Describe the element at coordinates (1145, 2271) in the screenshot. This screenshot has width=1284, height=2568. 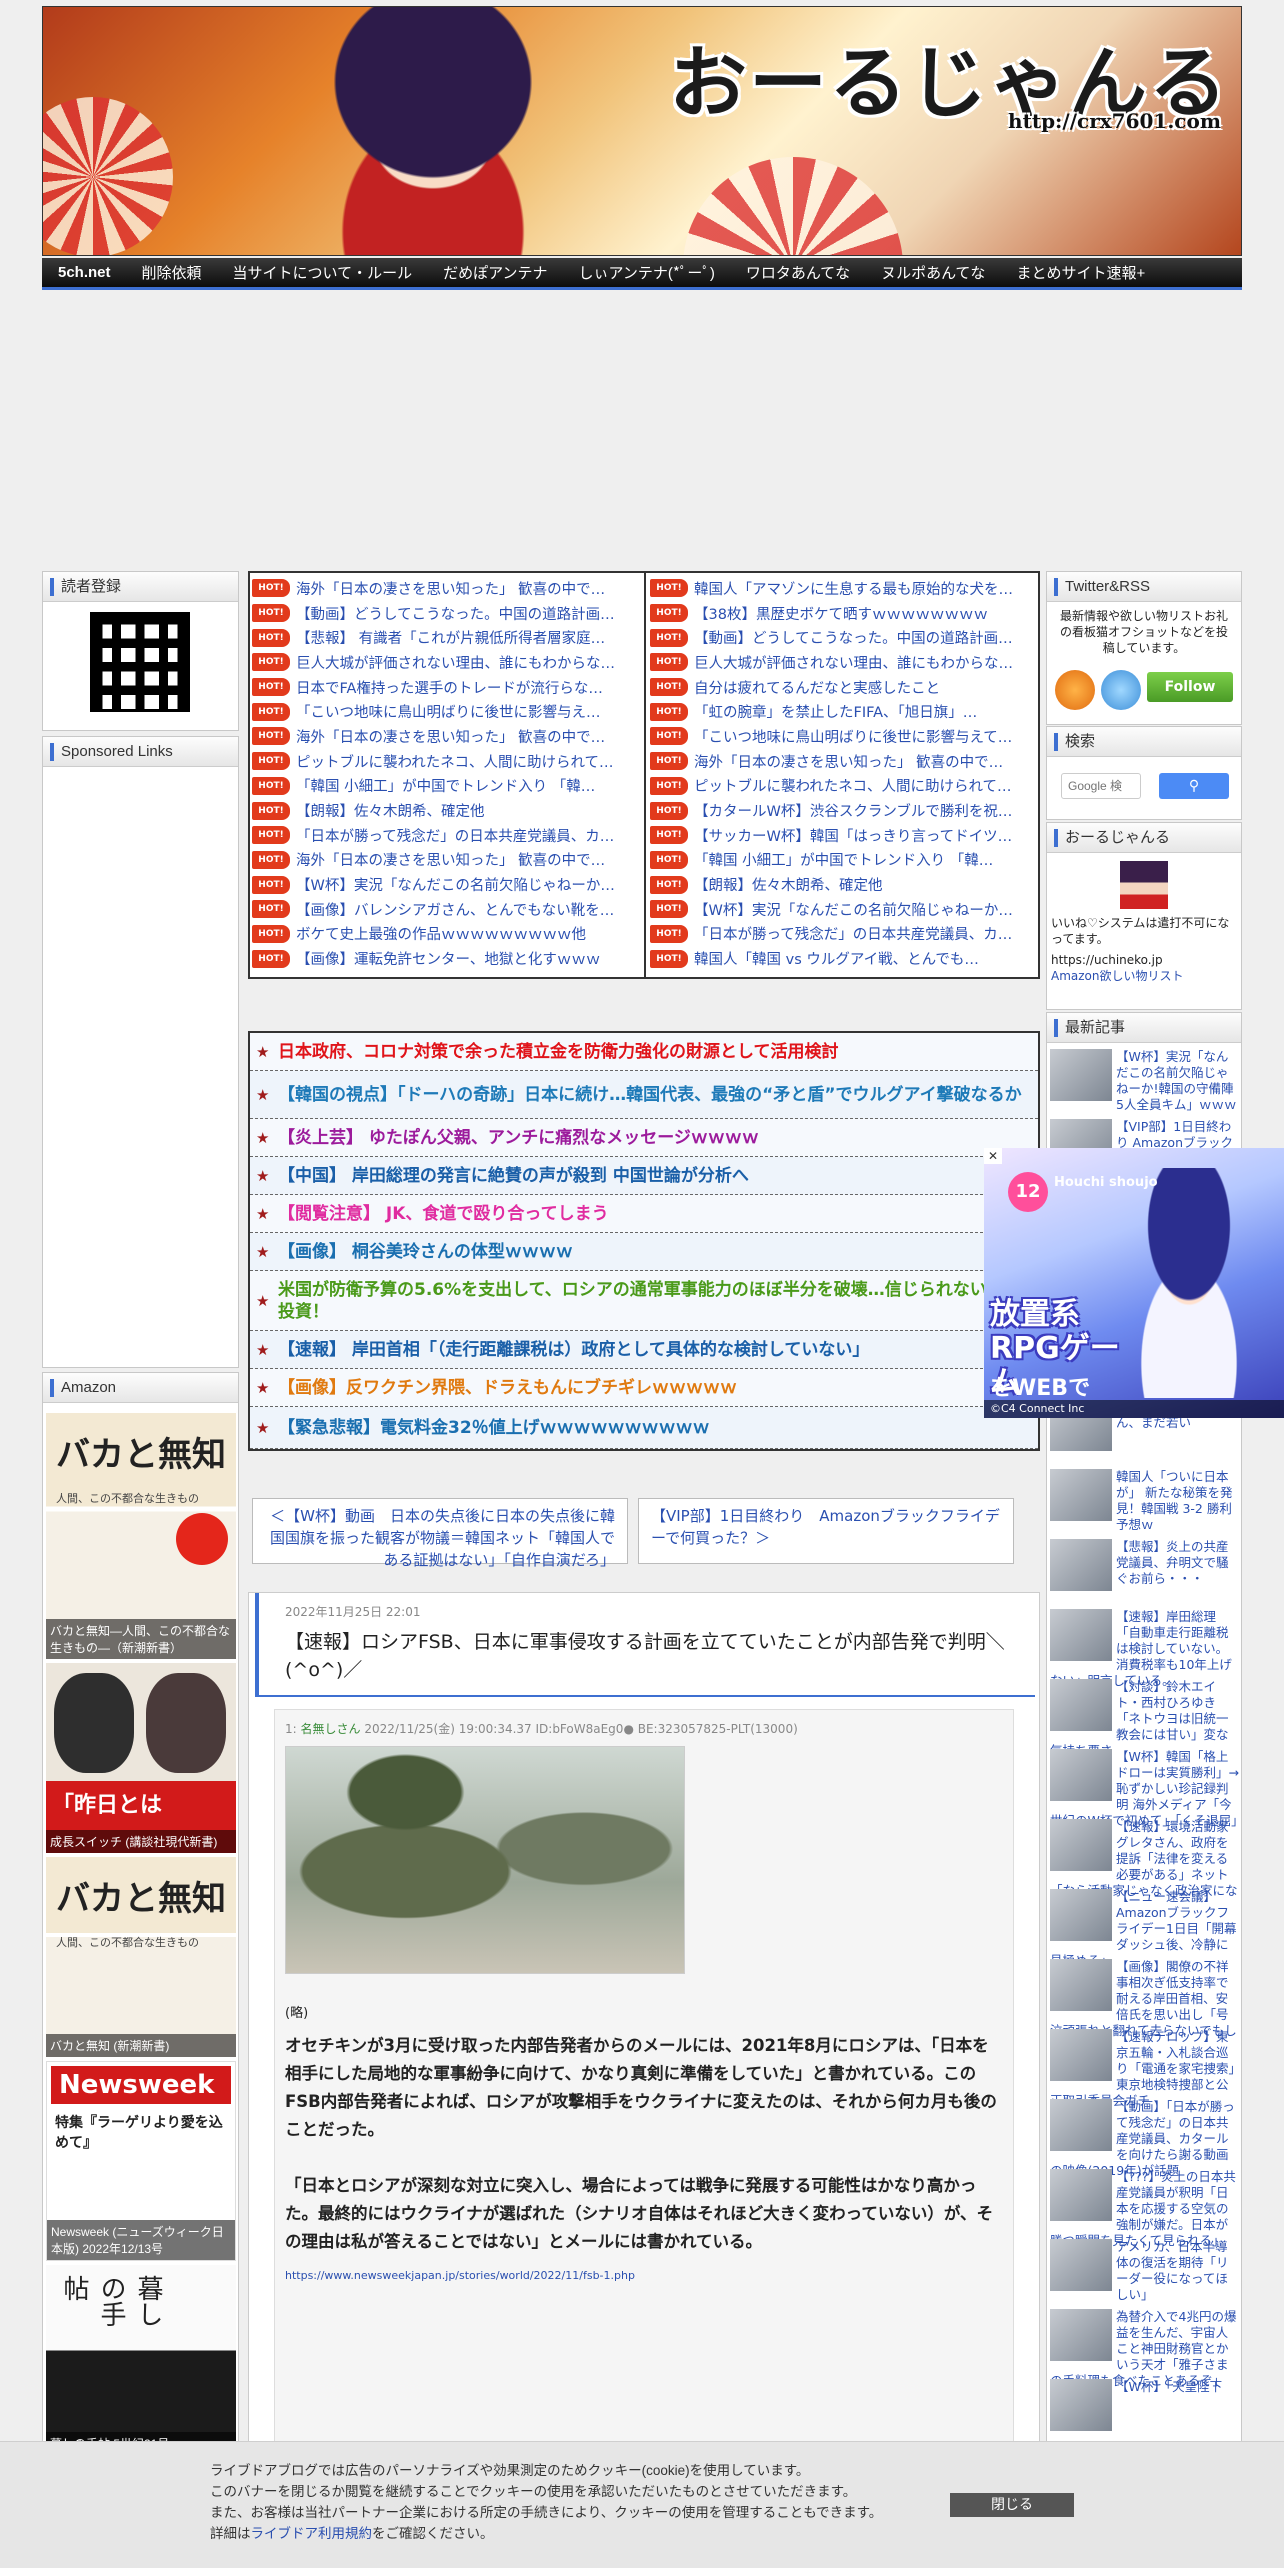
I see `recent-article-item: アメリカ、日本半導体の復活を期待「リーダー役になってほしい」` at that location.